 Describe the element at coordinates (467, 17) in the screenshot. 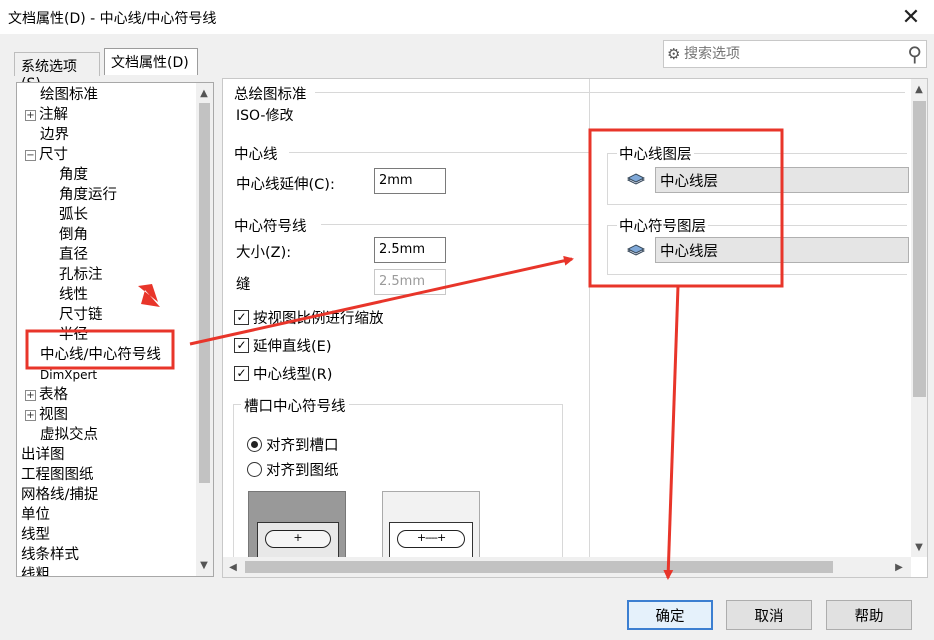

I see `title-bar: 文档属性(D) - 中心线/中心符号线 ✕` at that location.